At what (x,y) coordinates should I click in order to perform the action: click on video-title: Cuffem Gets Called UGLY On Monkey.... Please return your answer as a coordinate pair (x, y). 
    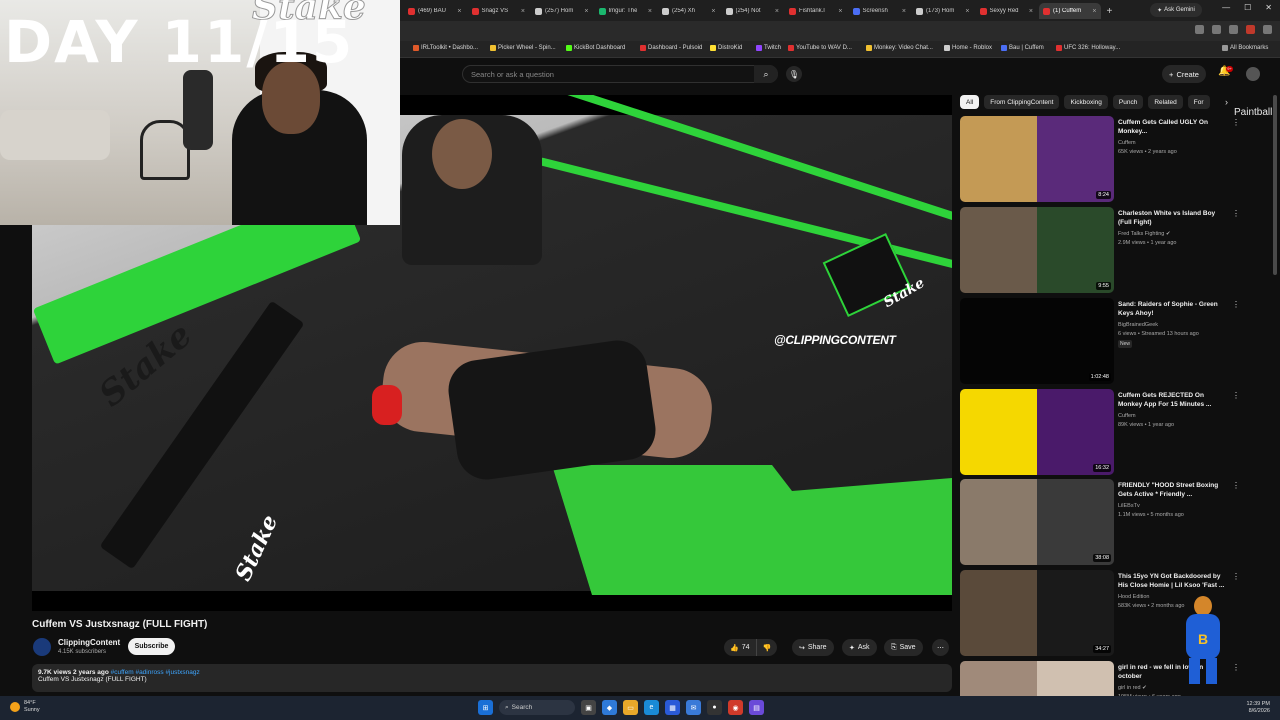
    Looking at the image, I should click on (1173, 127).